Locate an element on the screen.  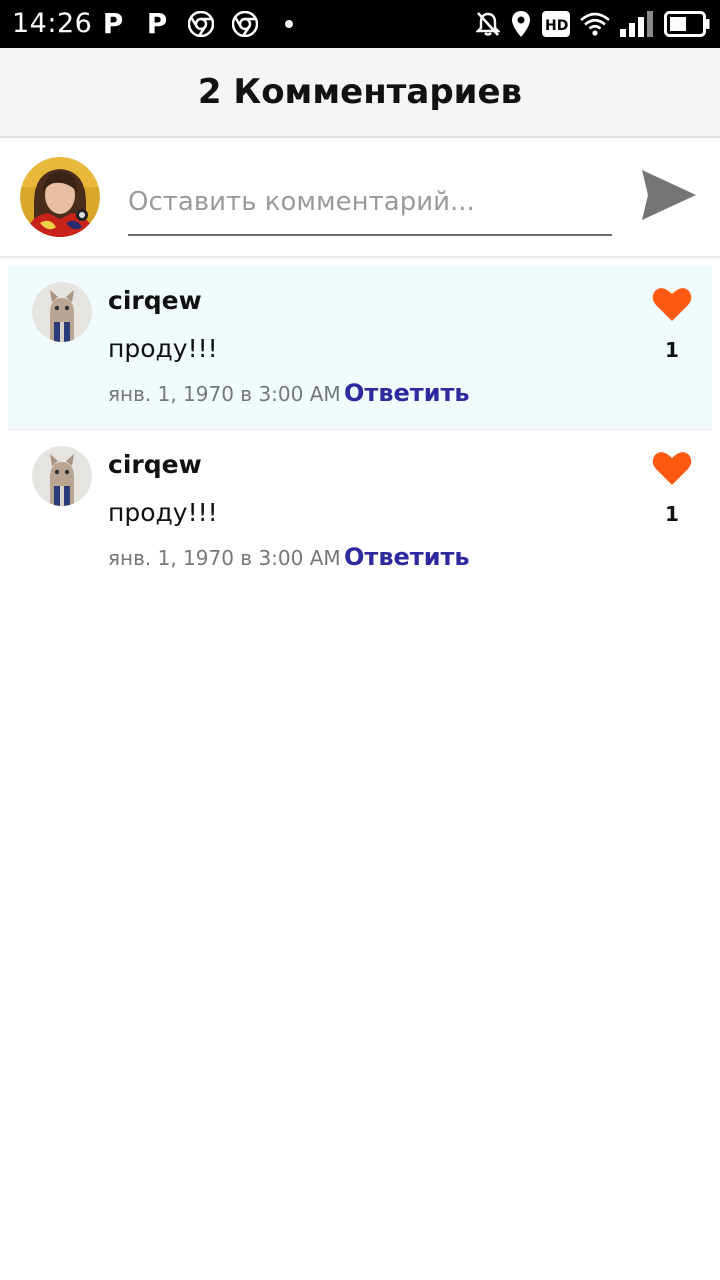
send-button is located at coordinates (669, 195).